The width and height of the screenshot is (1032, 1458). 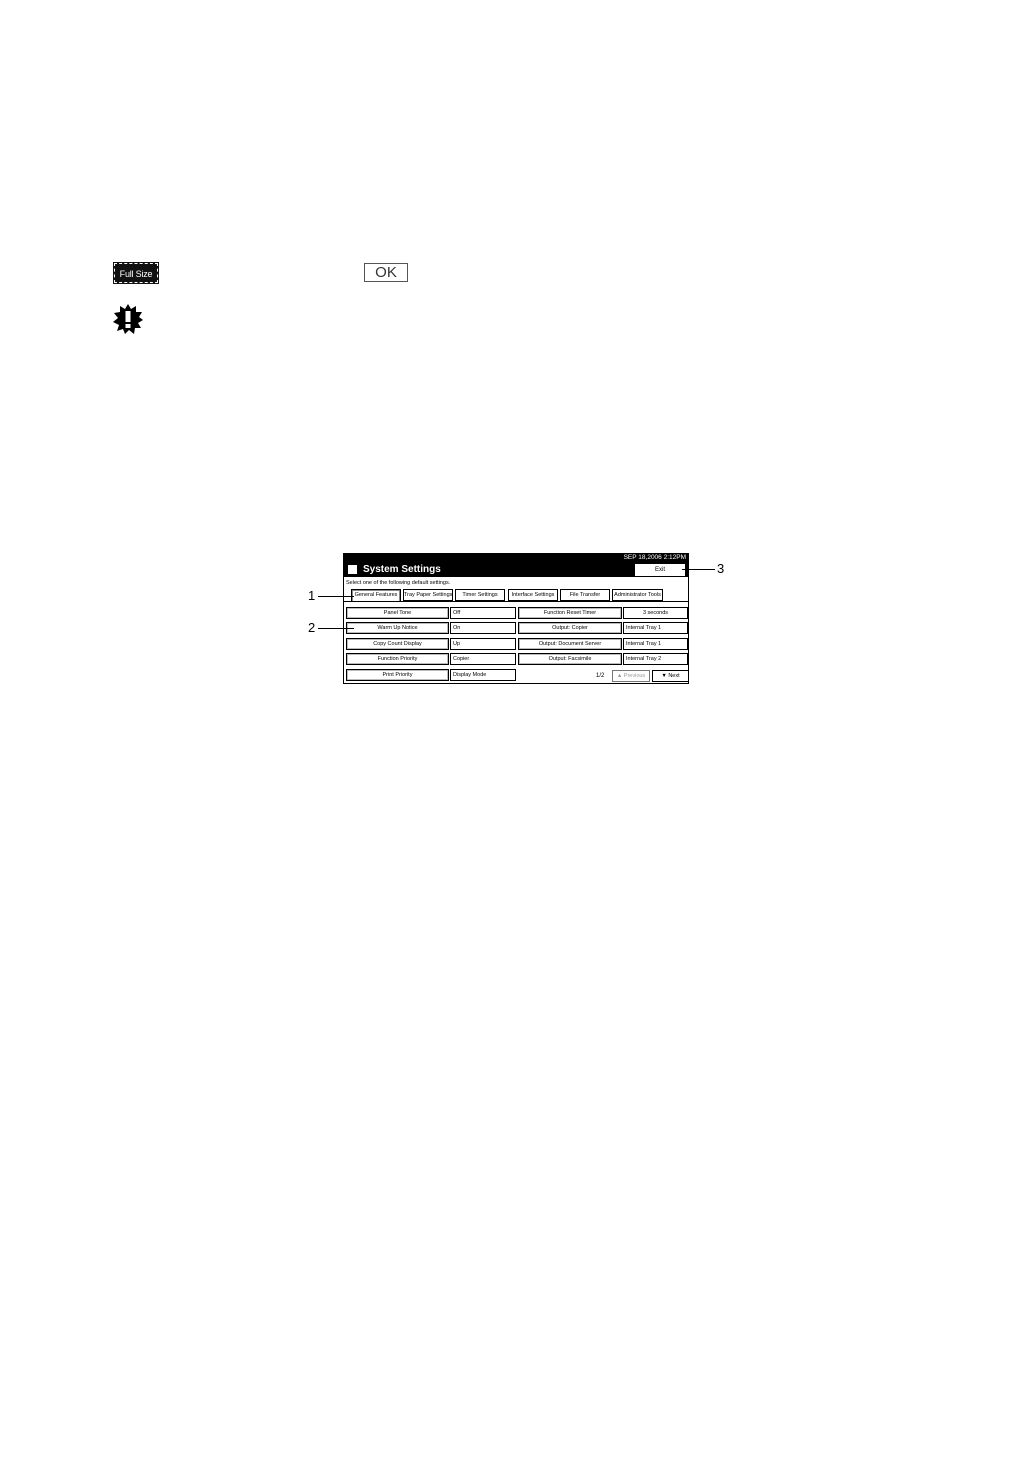 I want to click on next-button: ▼ Next, so click(x=670, y=676).